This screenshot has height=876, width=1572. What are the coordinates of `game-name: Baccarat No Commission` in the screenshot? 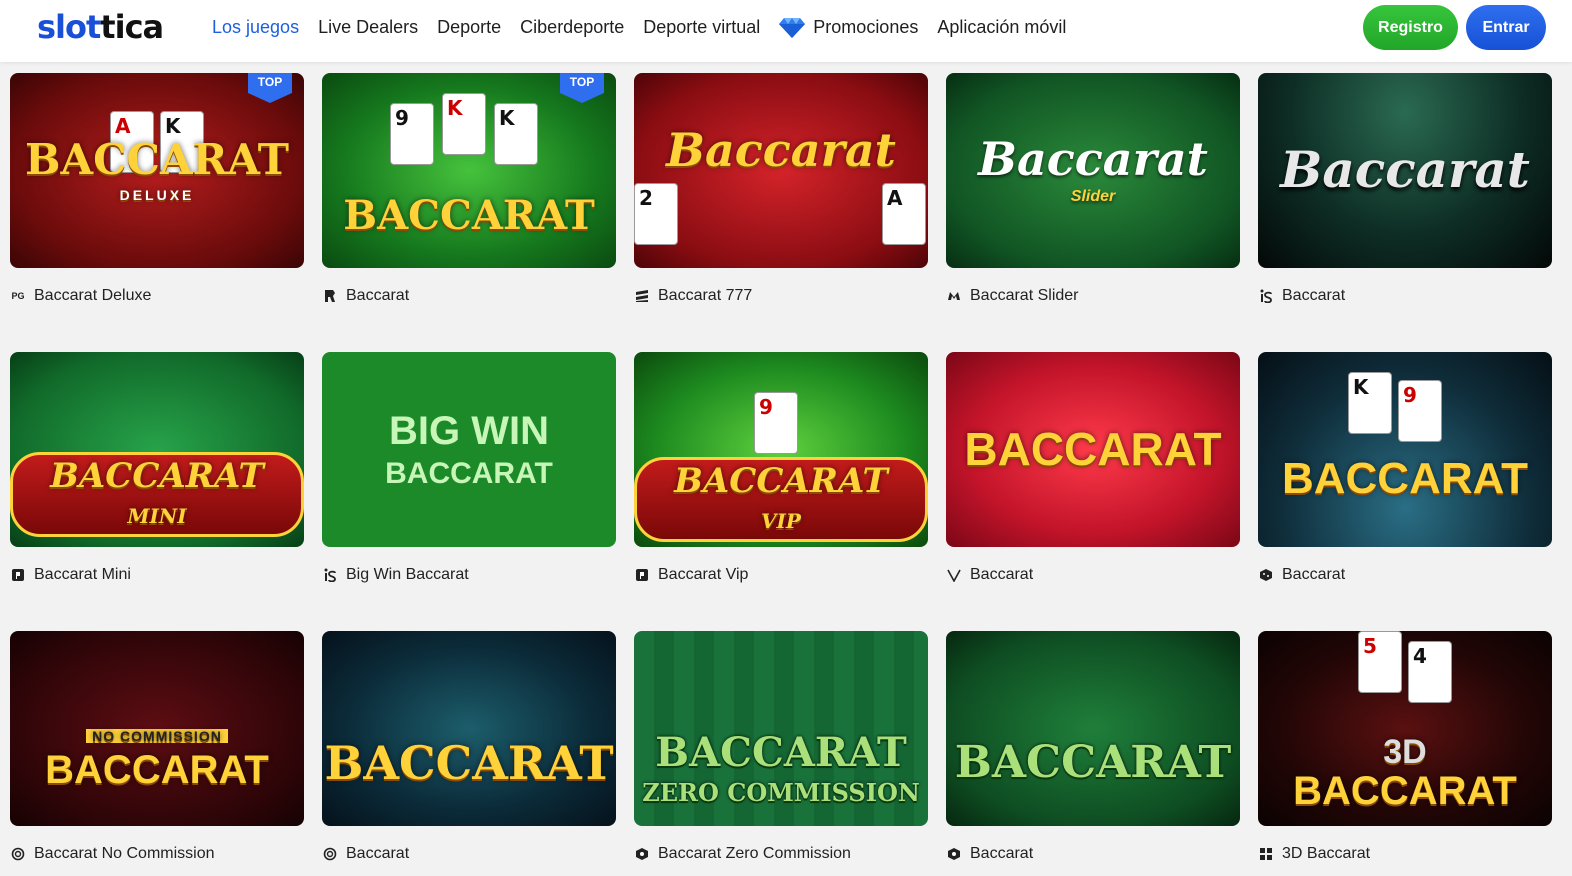 It's located at (124, 854).